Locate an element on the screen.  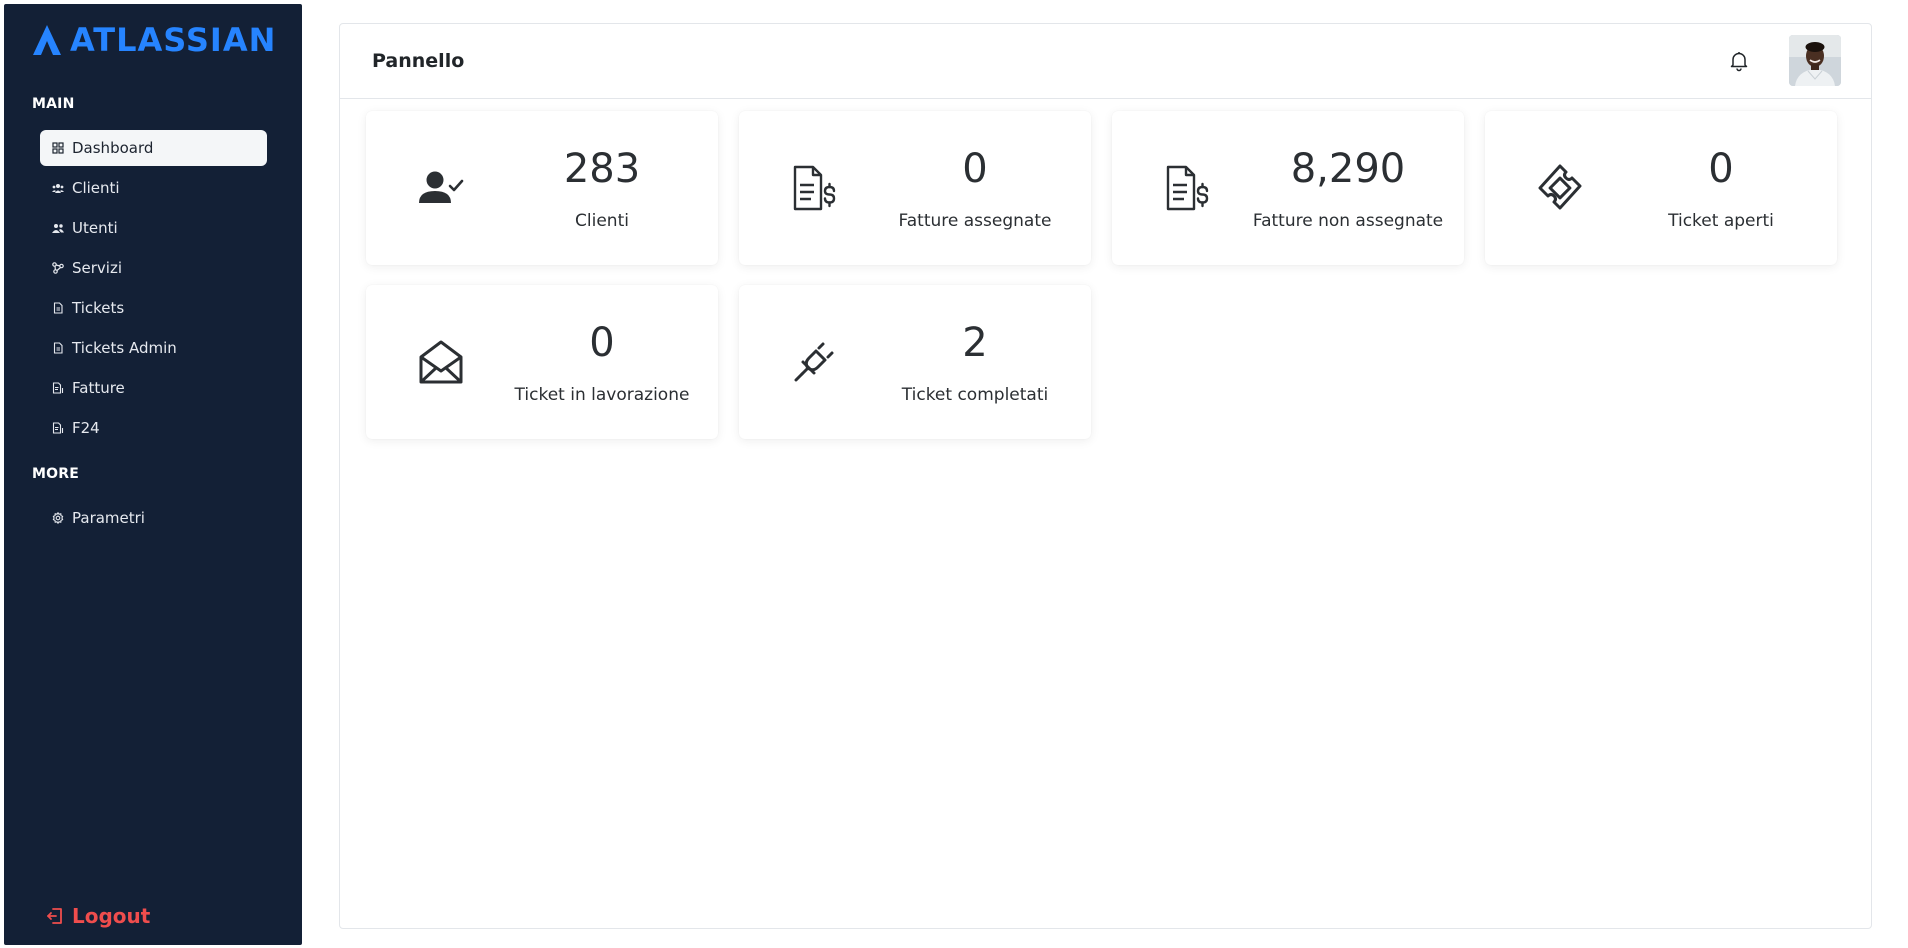
stat-card-fatture-assegnate: 0 Fatture assegnate is located at coordinates (915, 188).